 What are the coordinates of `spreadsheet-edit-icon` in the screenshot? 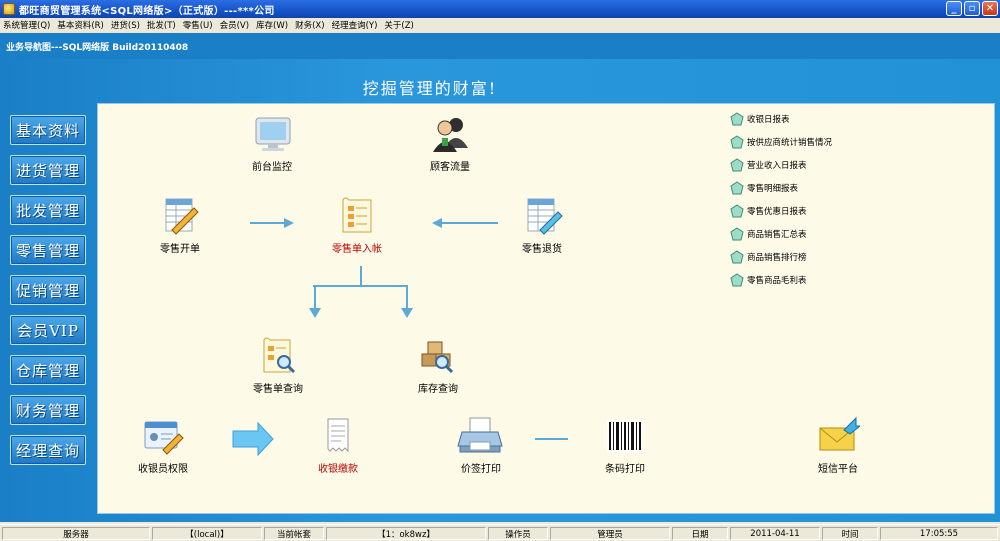 It's located at (545, 216).